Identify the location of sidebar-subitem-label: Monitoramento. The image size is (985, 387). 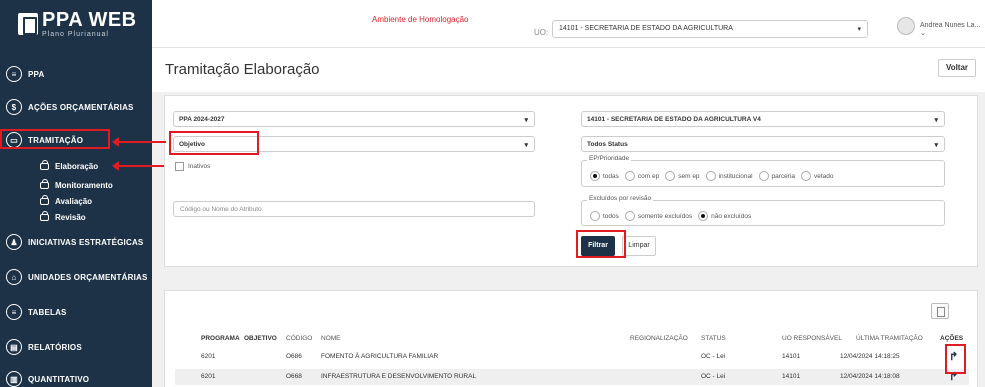
(84, 185).